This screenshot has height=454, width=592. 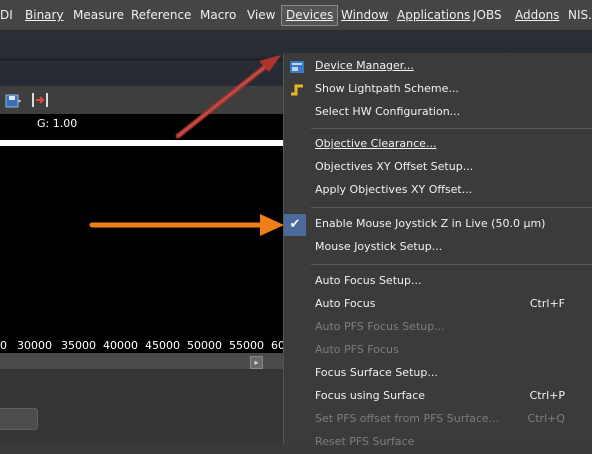 What do you see at coordinates (57, 123) in the screenshot?
I see `gain-label: G: 1.00` at bounding box center [57, 123].